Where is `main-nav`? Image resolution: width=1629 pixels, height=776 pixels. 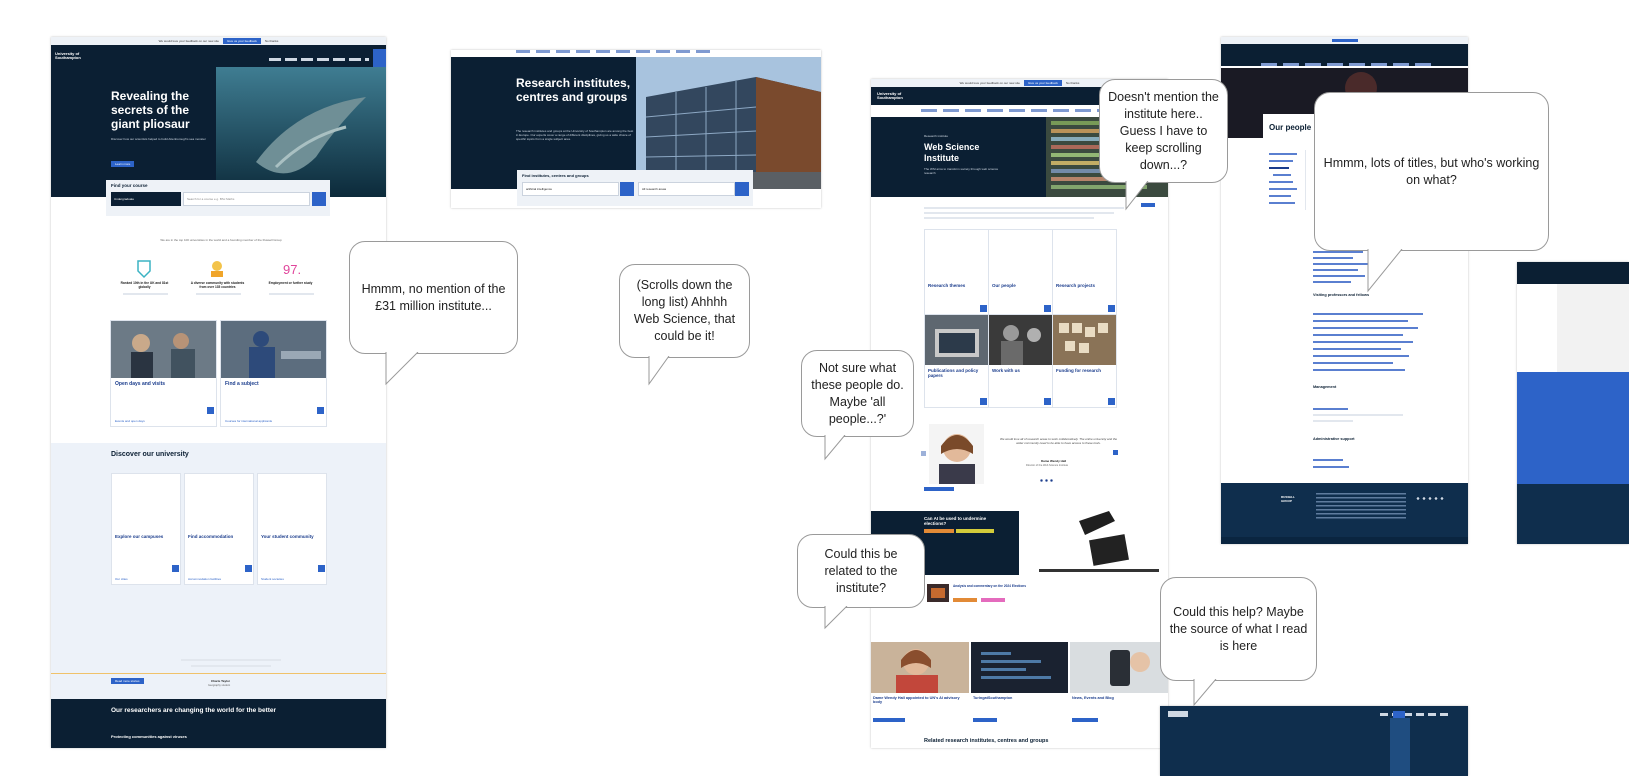
main-nav is located at coordinates (319, 59).